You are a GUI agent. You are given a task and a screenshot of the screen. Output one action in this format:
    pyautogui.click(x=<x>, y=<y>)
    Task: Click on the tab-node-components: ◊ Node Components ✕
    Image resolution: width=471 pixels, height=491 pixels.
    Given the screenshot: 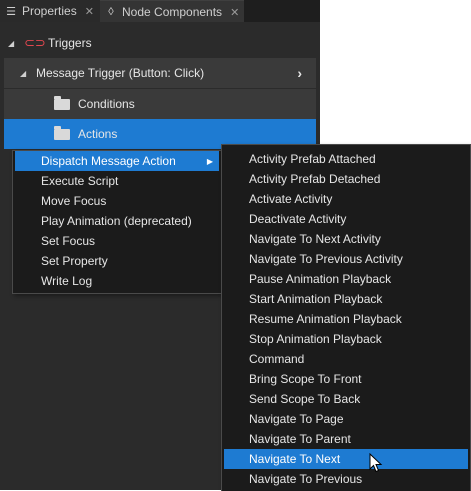 What is the action you would take?
    pyautogui.click(x=172, y=11)
    